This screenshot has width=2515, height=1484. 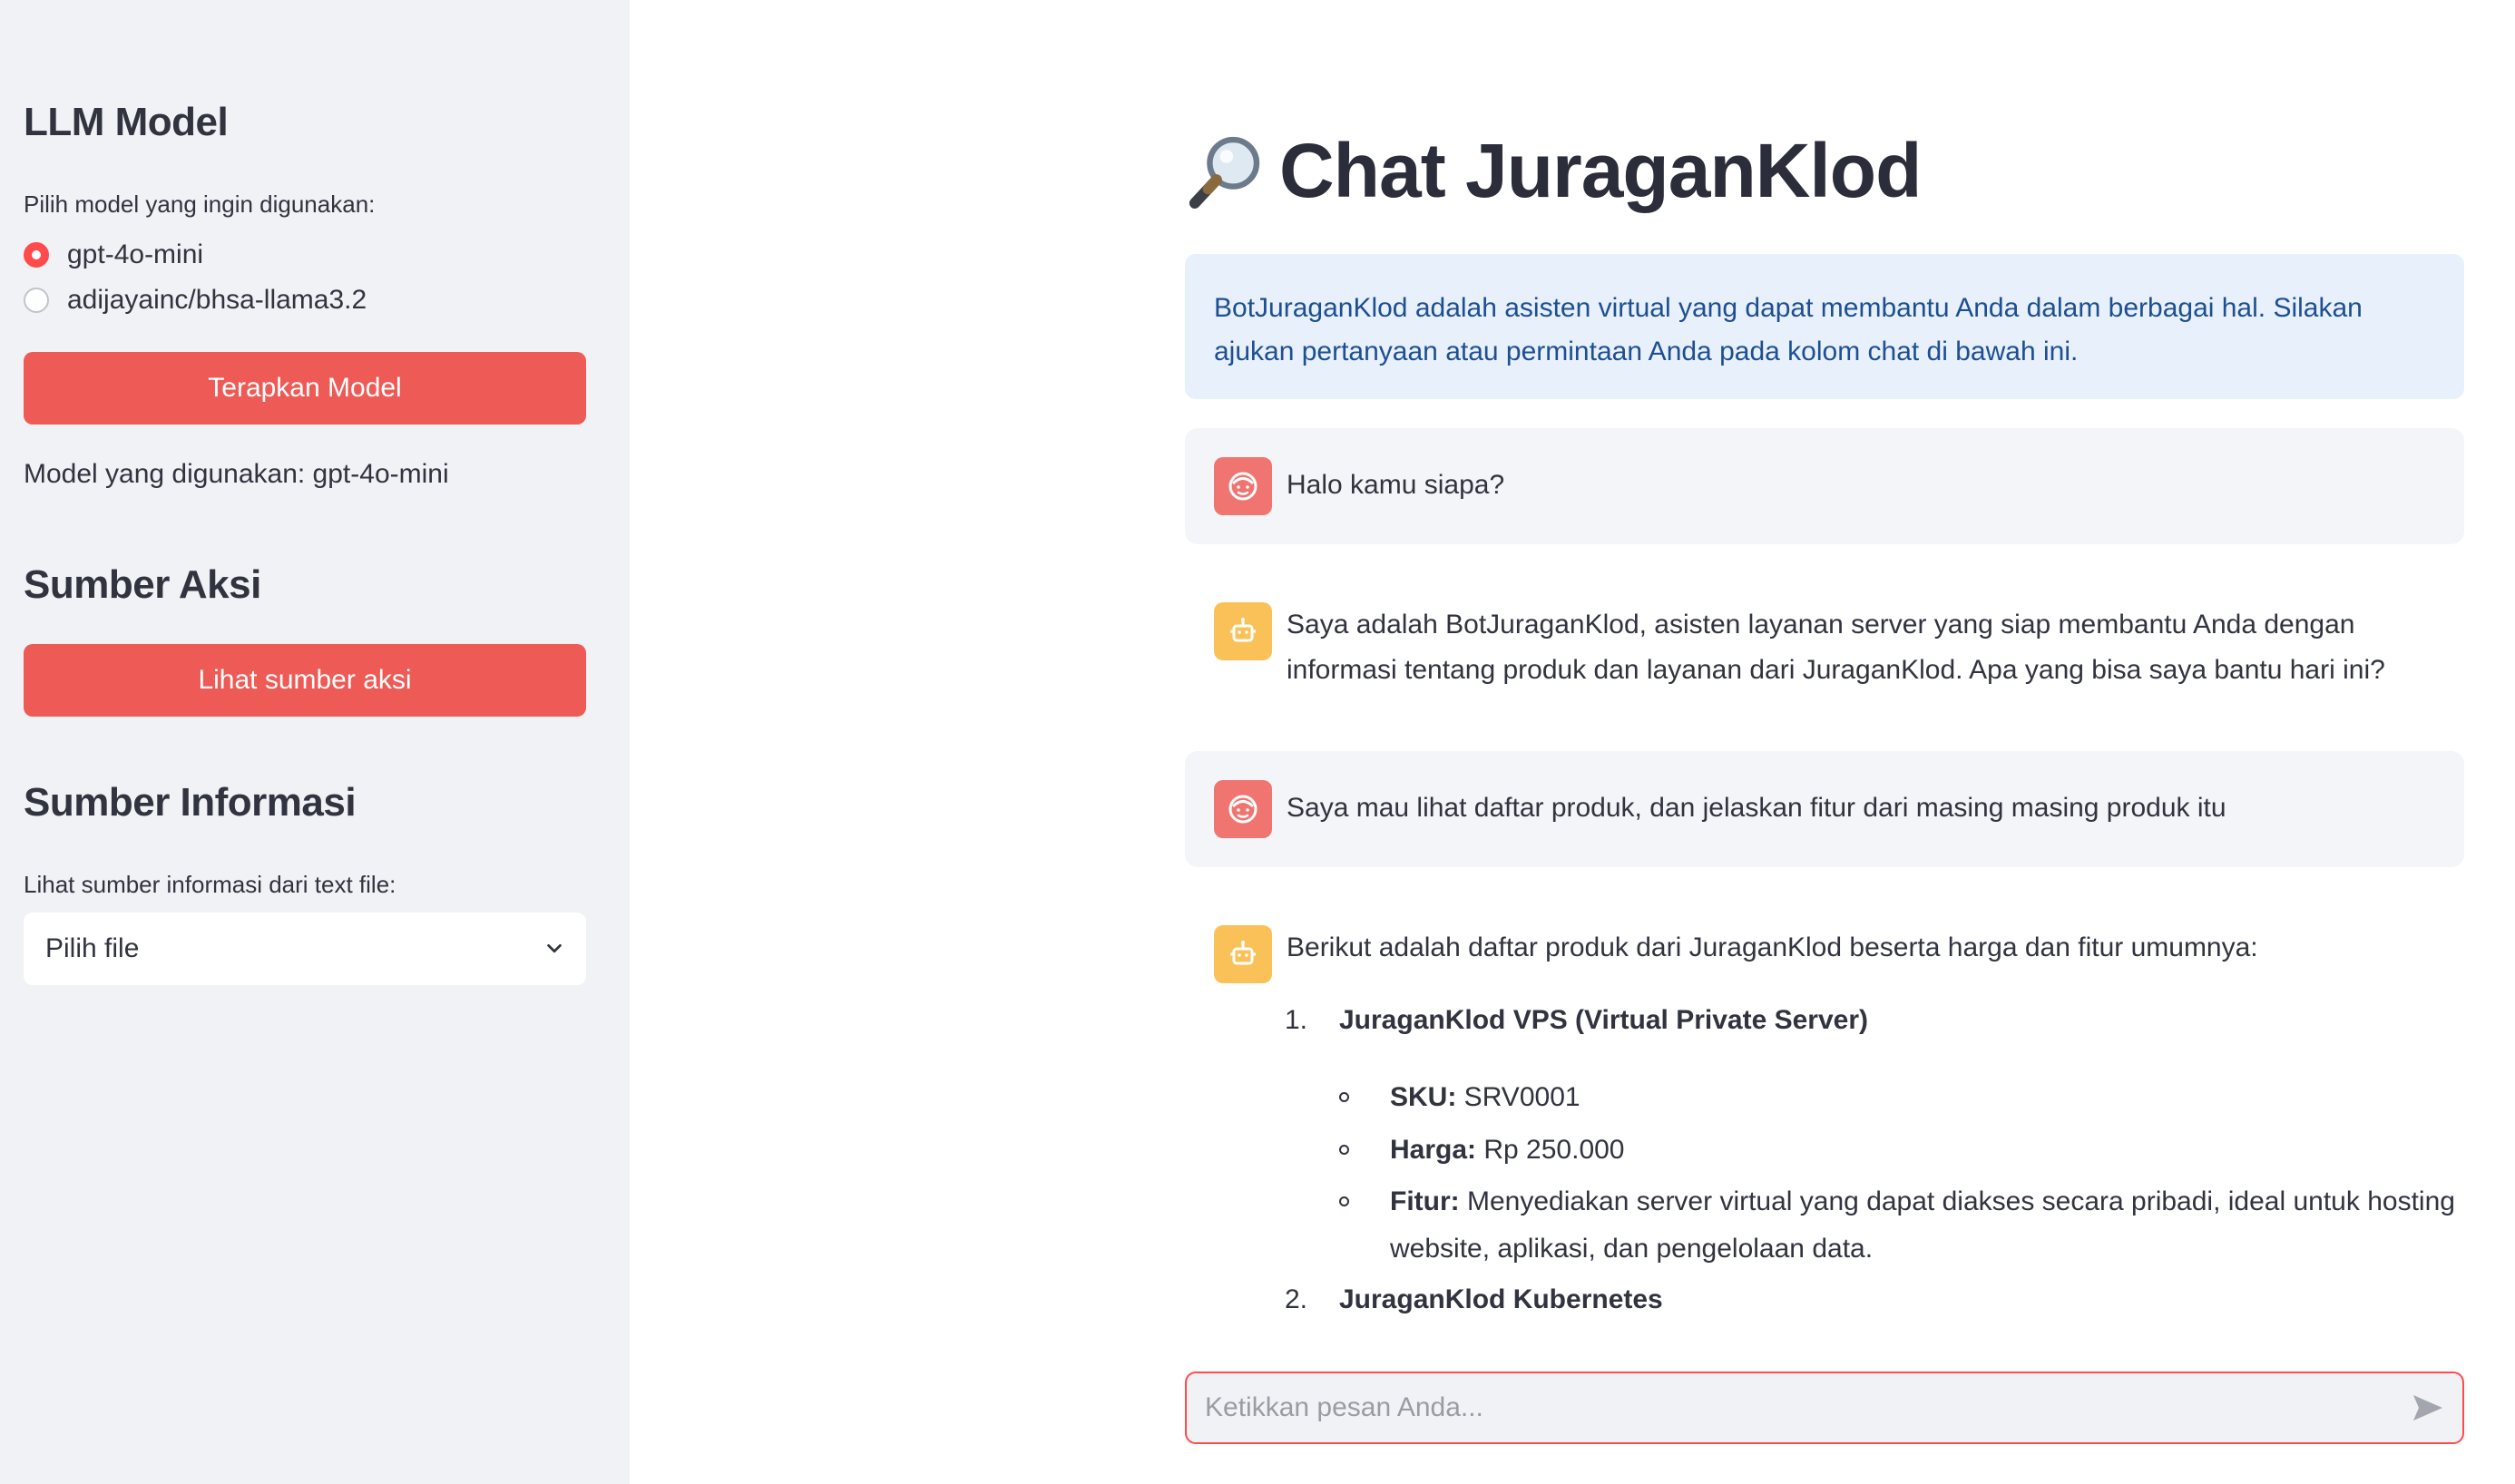 What do you see at coordinates (142, 584) in the screenshot?
I see `action-source-heading: Sumber Aksi` at bounding box center [142, 584].